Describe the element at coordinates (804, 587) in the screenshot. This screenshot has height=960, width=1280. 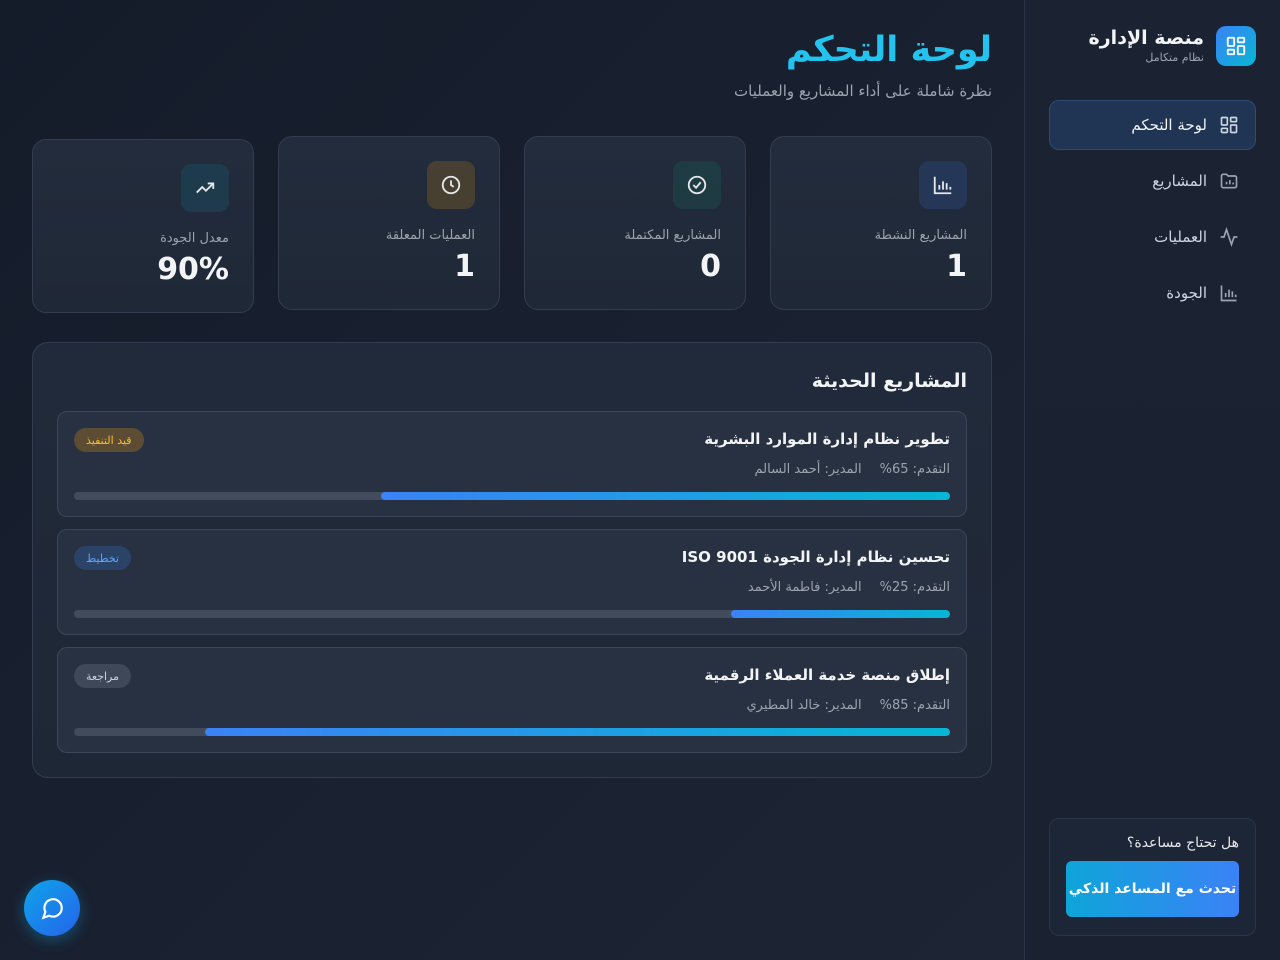
I see `project-manager: المدير: فاطمة الأحمد` at that location.